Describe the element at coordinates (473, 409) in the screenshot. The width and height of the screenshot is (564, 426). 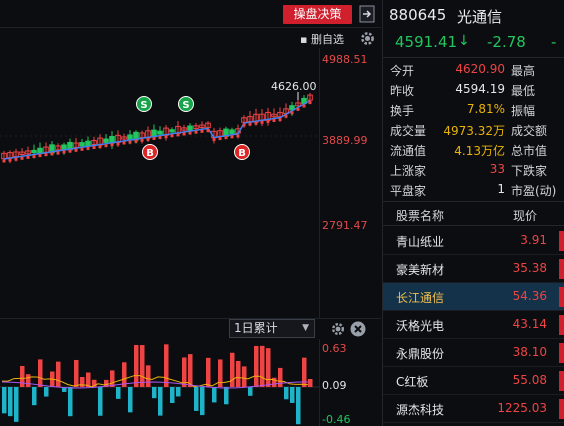
I see `stock-list-row: 源杰科技 1225.03` at that location.